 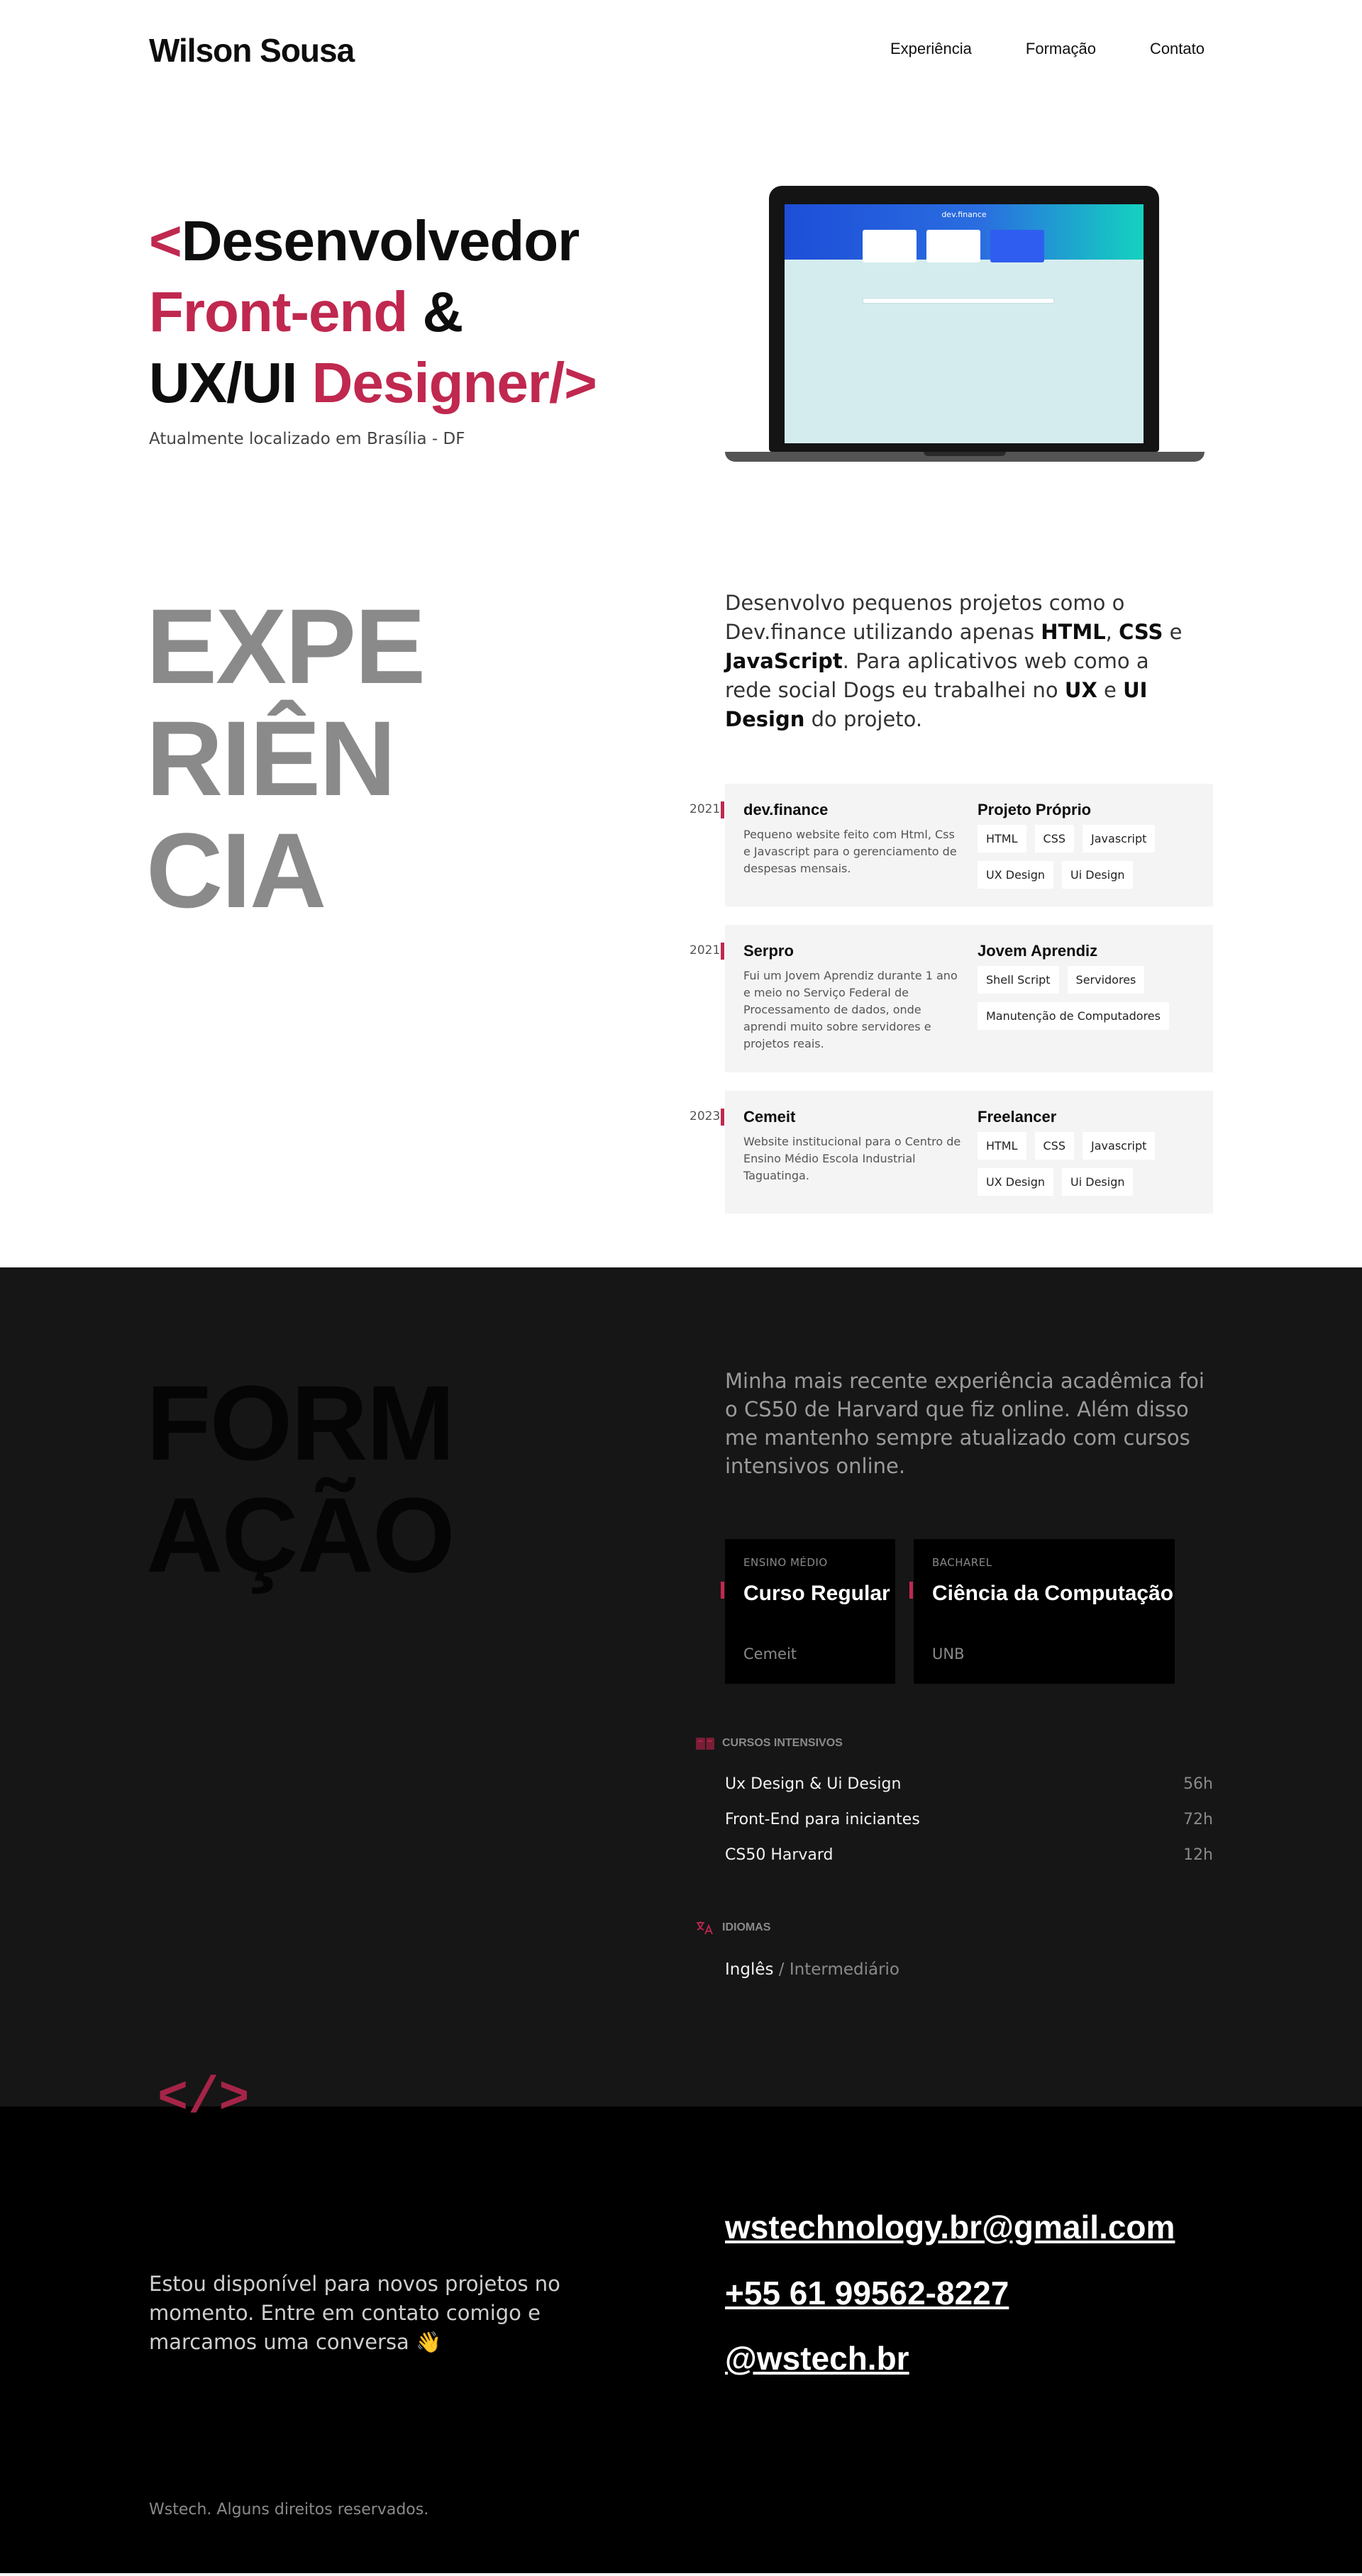 What do you see at coordinates (1017, 1117) in the screenshot?
I see `job-role: Freelancer` at bounding box center [1017, 1117].